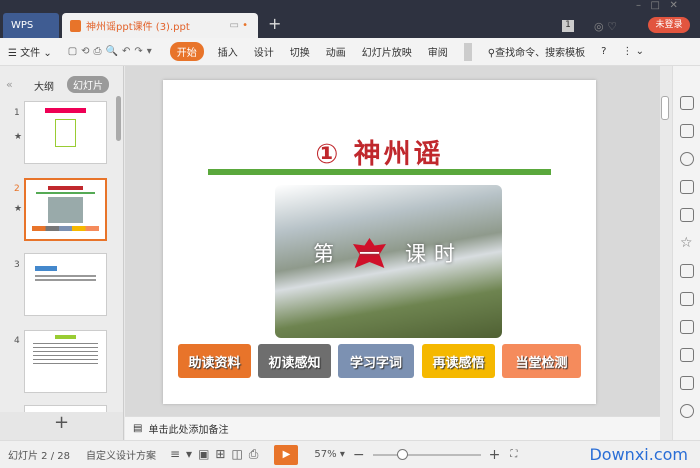 This screenshot has height=468, width=700. What do you see at coordinates (217, 454) in the screenshot?
I see `view-mode-icons: ≡▾▣⊞◫⎙` at bounding box center [217, 454].